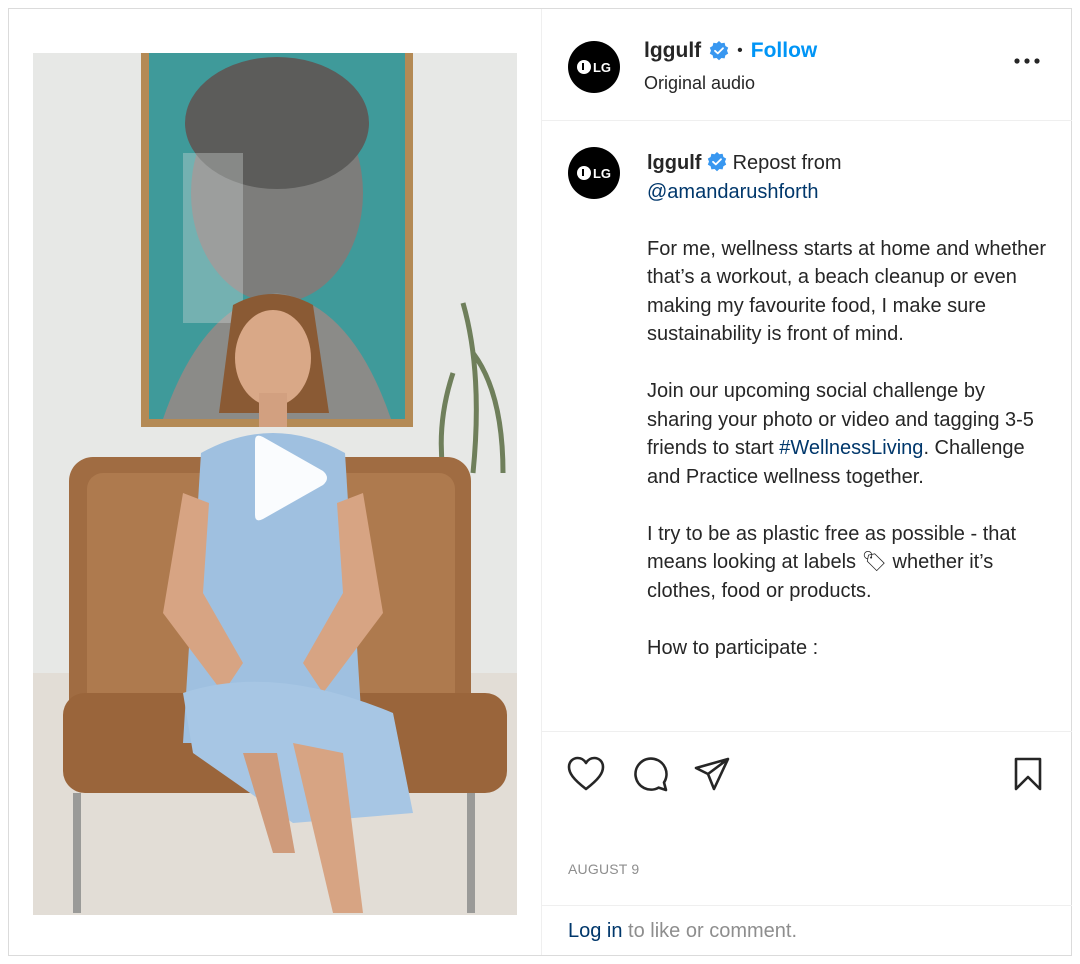 This screenshot has height=964, width=1080. What do you see at coordinates (733, 647) in the screenshot?
I see `caption-paragraph-4: How to participate :` at bounding box center [733, 647].